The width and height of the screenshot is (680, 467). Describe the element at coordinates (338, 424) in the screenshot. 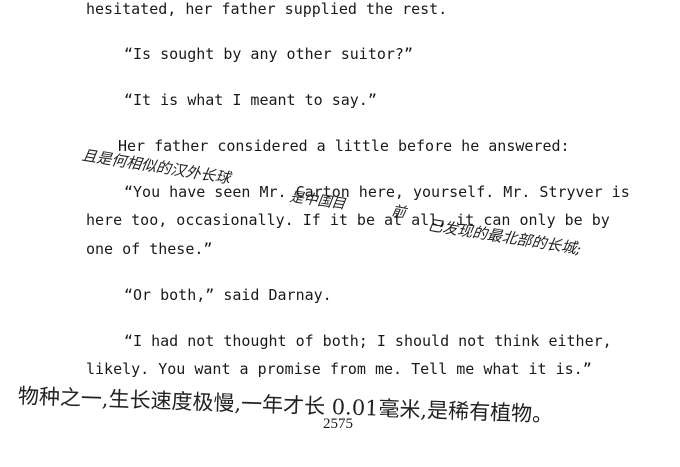

I see `page-number: 2575` at that location.